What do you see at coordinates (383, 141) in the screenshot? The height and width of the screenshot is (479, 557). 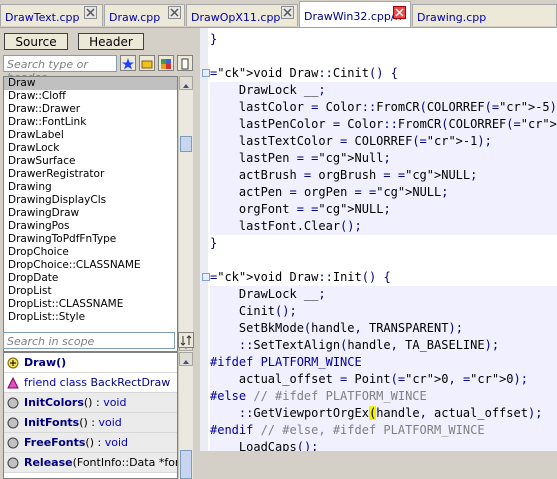 I see `code-line: lastTextColor = COLORREF(="cr">-1);` at bounding box center [383, 141].